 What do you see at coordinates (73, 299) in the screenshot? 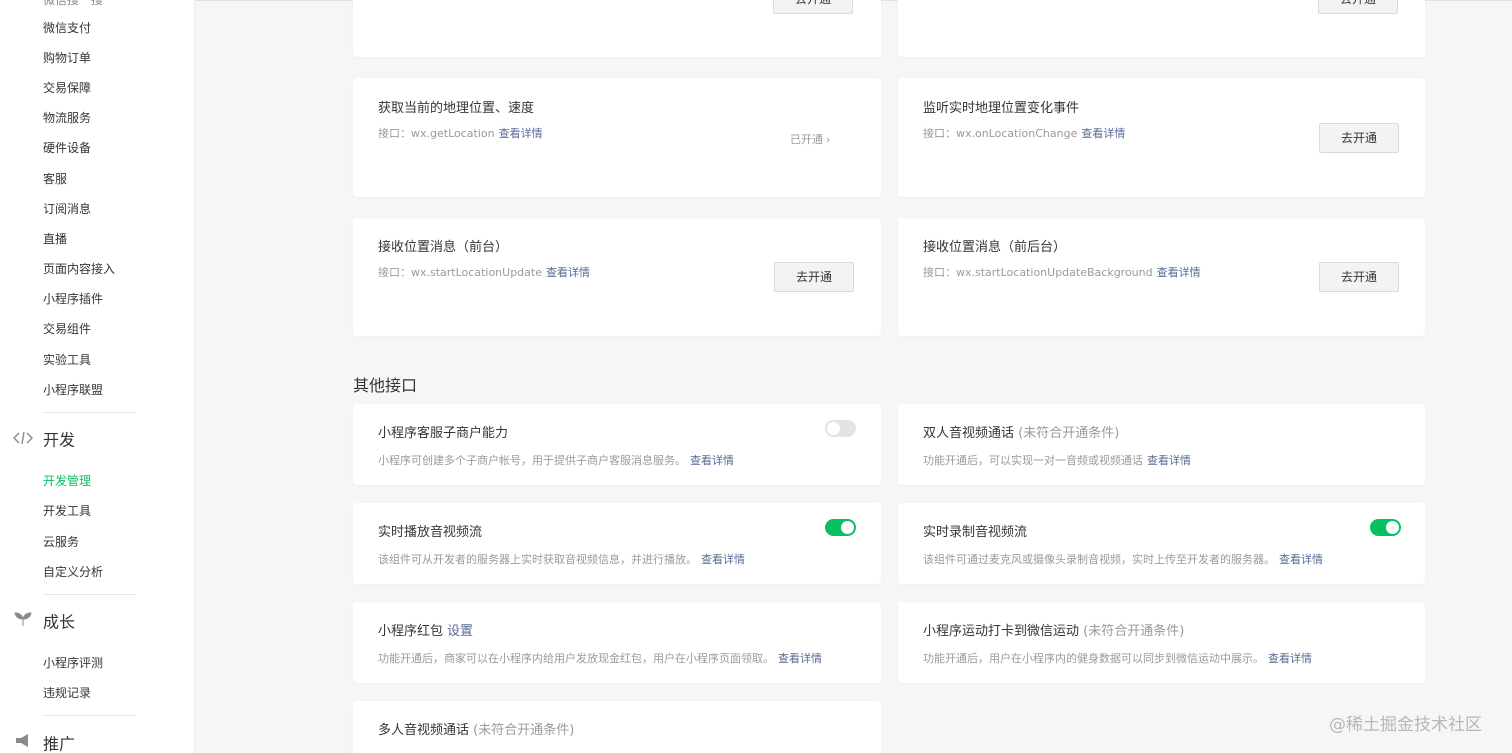
I see `sidebar-item-plugins: 小程序插件` at bounding box center [73, 299].